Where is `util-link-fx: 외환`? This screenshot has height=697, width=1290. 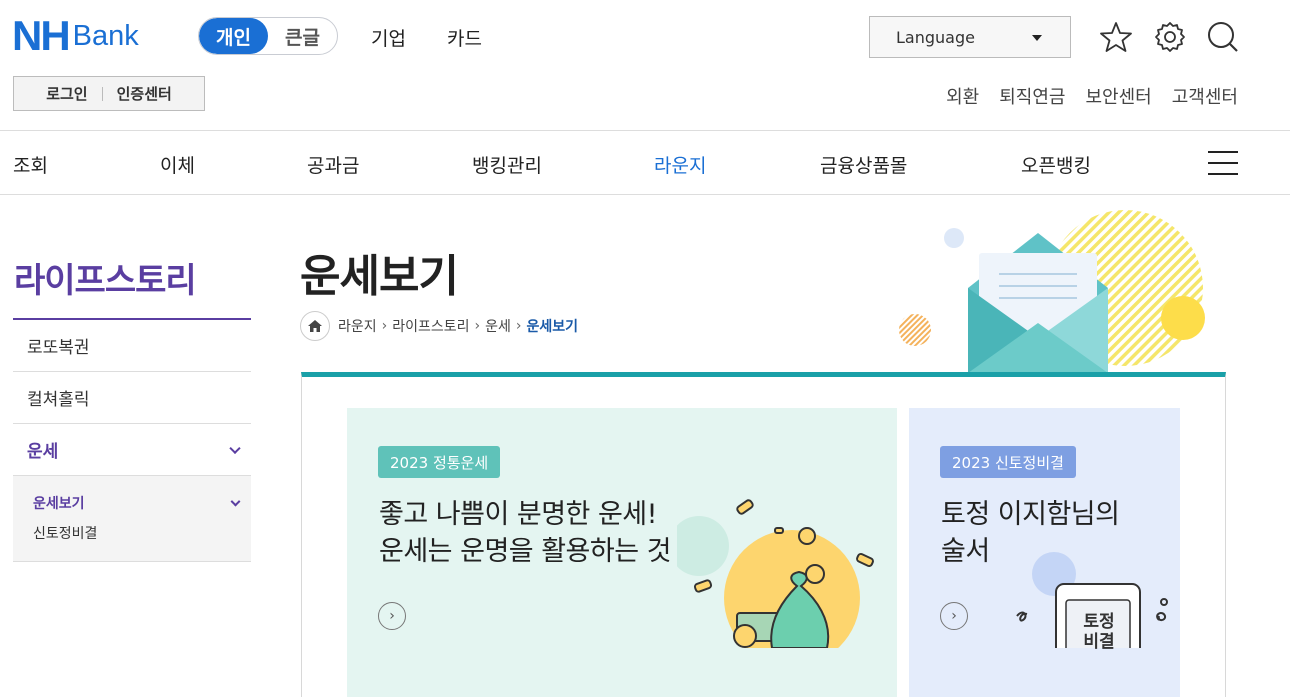
util-link-fx: 외환 is located at coordinates (962, 96).